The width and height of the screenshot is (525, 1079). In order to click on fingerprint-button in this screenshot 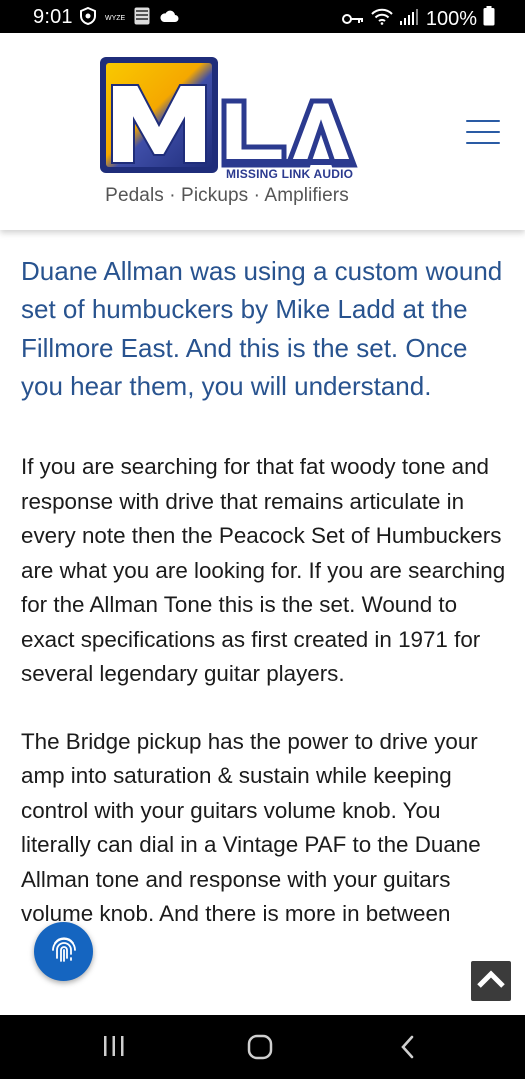, I will do `click(63, 951)`.